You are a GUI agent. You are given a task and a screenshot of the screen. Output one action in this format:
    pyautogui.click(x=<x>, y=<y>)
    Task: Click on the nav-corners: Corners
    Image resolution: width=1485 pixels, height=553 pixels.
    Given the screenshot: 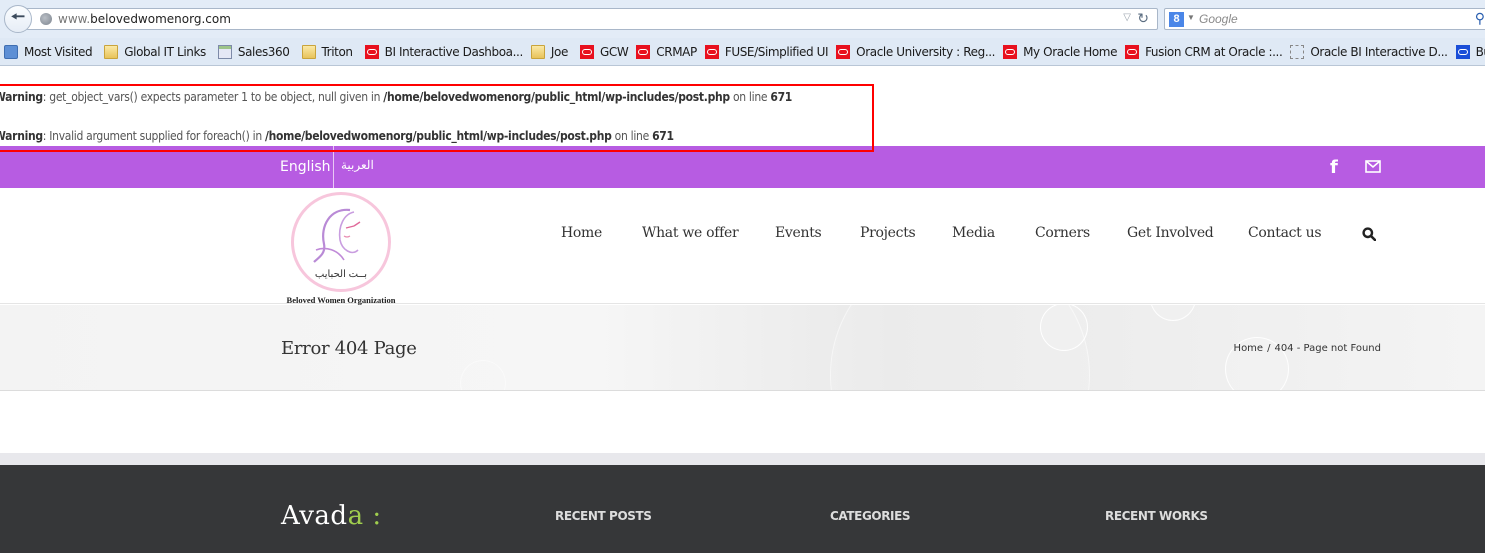 What is the action you would take?
    pyautogui.click(x=1062, y=233)
    